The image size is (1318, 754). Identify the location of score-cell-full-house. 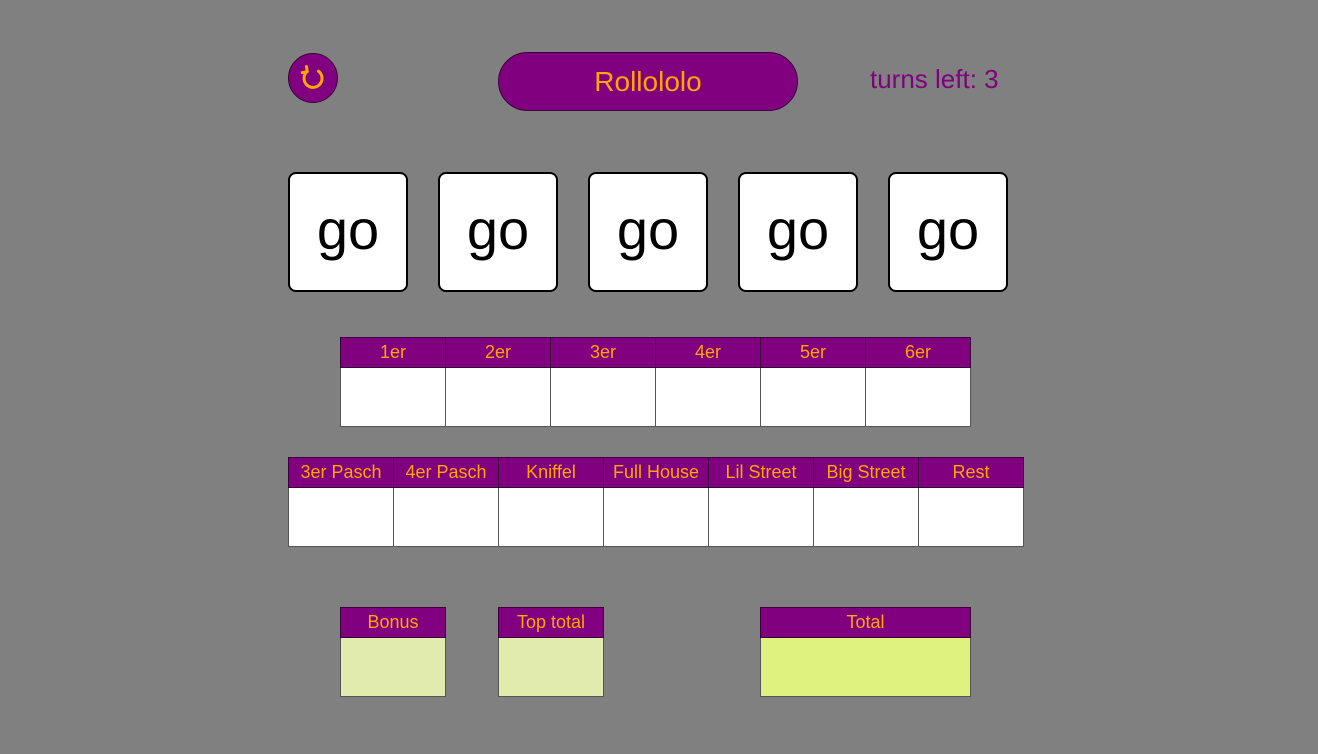
(656, 517).